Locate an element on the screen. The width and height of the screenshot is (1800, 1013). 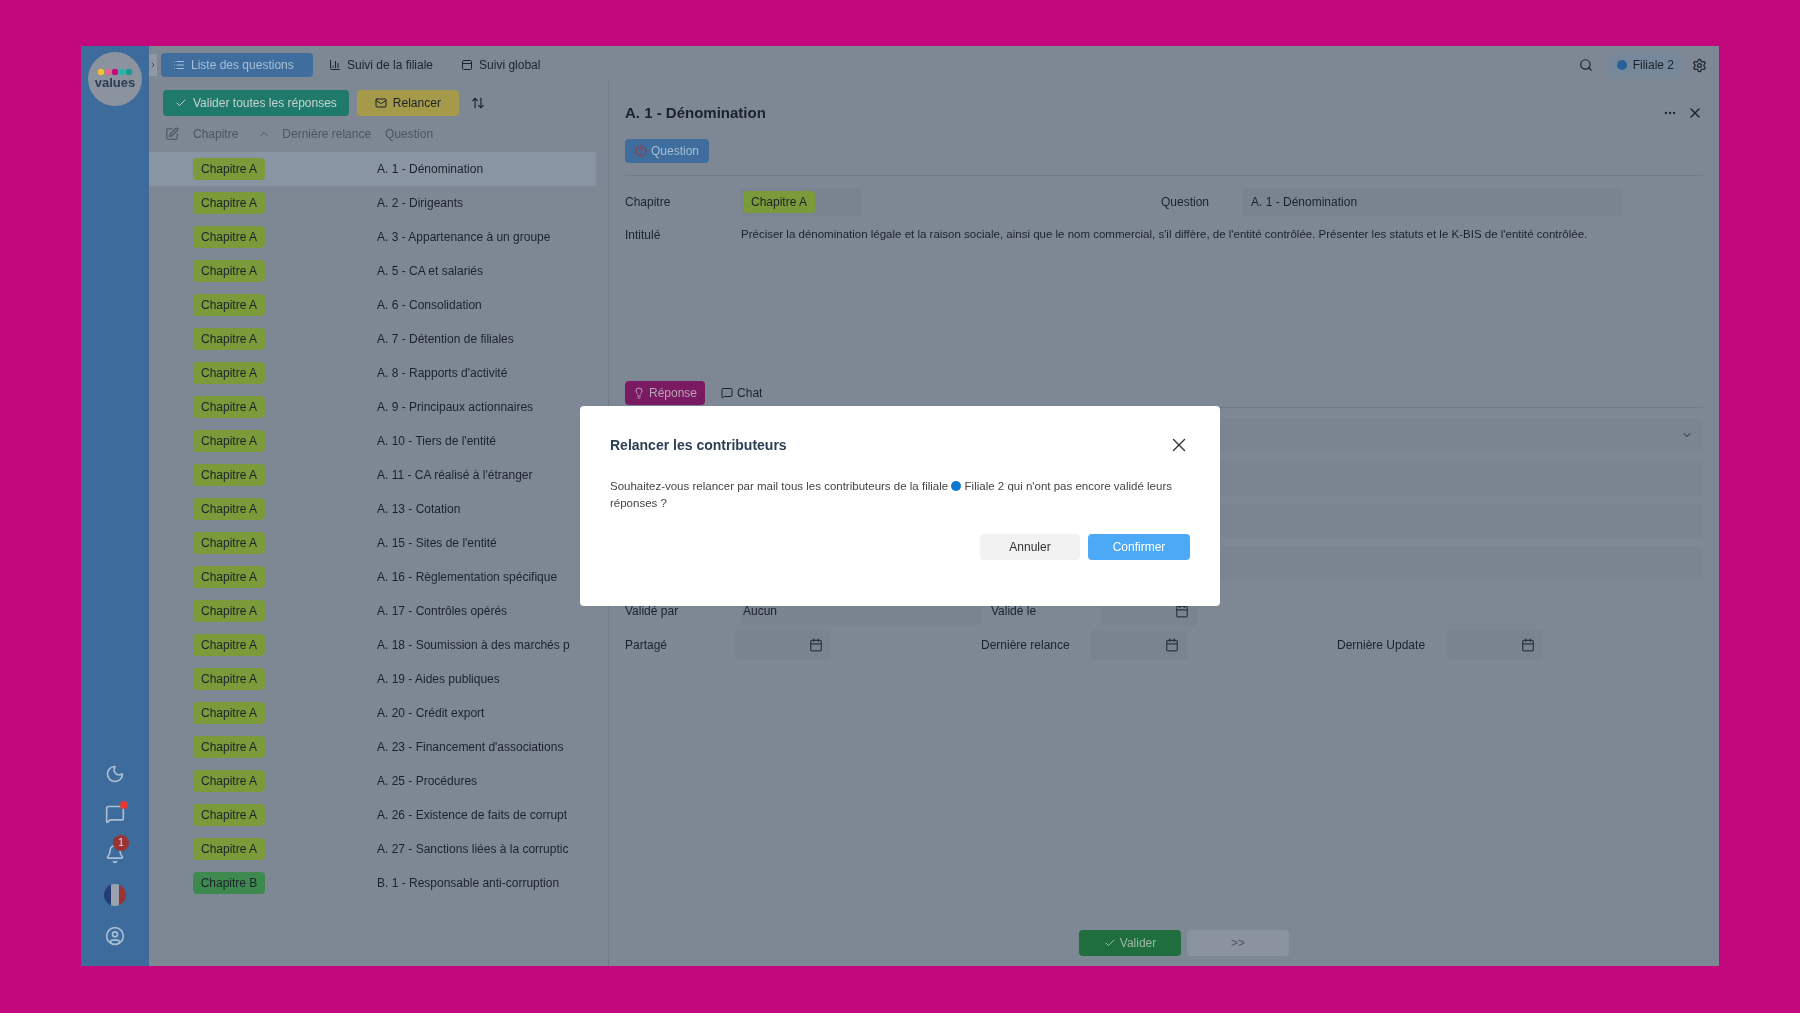
question-title: A. 3 - Appartenance à un groupe is located at coordinates (464, 237).